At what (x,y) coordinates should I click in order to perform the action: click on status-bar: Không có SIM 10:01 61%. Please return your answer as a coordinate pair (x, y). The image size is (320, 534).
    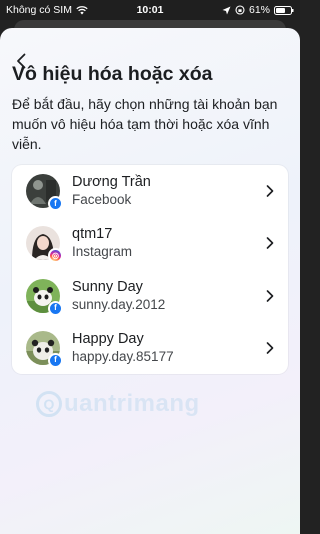
    Looking at the image, I should click on (150, 10).